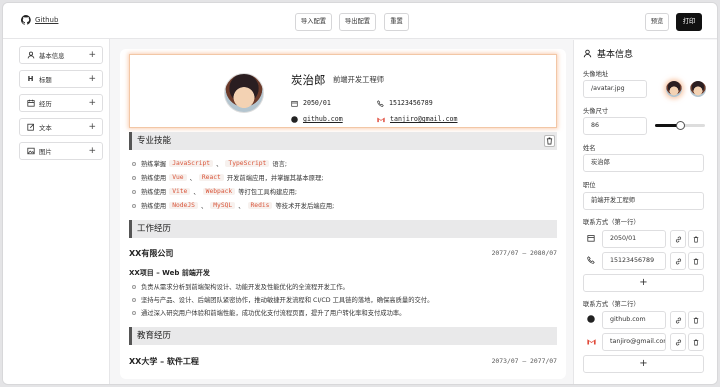  What do you see at coordinates (589, 148) in the screenshot?
I see `name-label: 姓名` at bounding box center [589, 148].